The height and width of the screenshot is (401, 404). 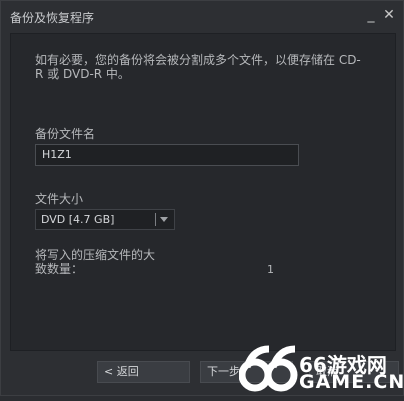 What do you see at coordinates (268, 368) in the screenshot?
I see `watermark-66-icon` at bounding box center [268, 368].